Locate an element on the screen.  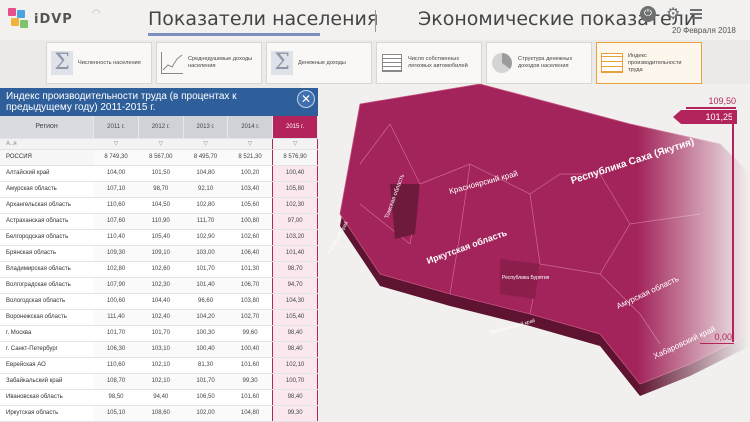
filter-row: А..я ▽ ▽ ▽ ▽ ▽ is located at coordinates (159, 144).